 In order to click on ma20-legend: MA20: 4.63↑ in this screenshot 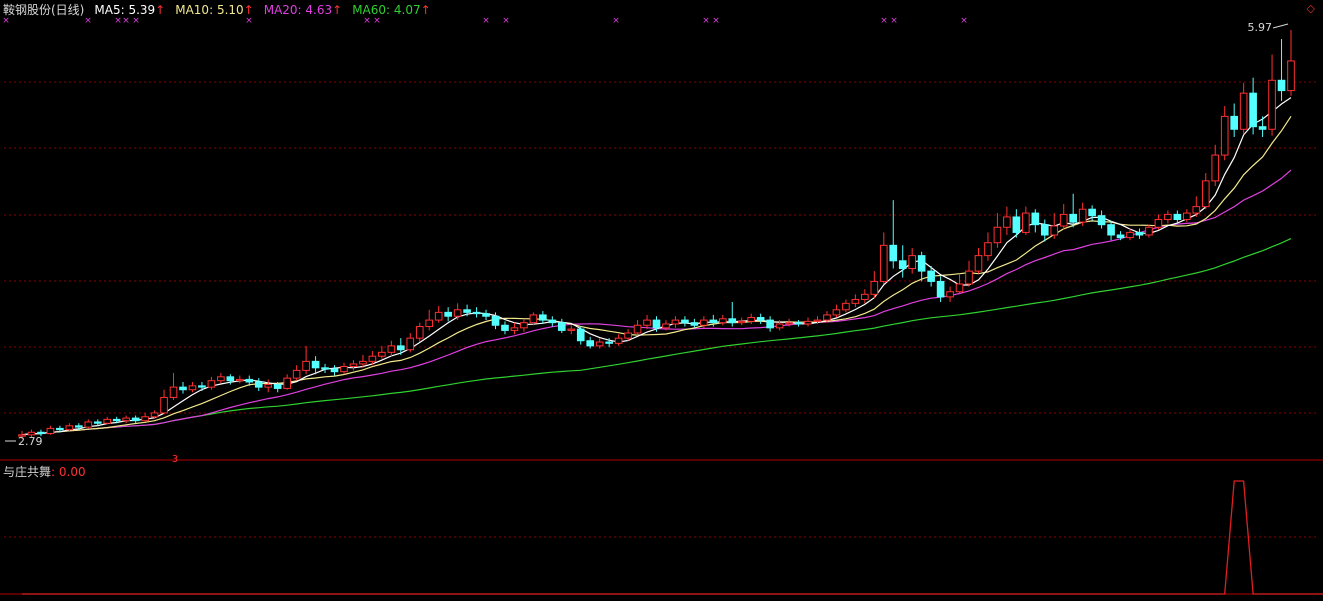, I will do `click(303, 10)`.